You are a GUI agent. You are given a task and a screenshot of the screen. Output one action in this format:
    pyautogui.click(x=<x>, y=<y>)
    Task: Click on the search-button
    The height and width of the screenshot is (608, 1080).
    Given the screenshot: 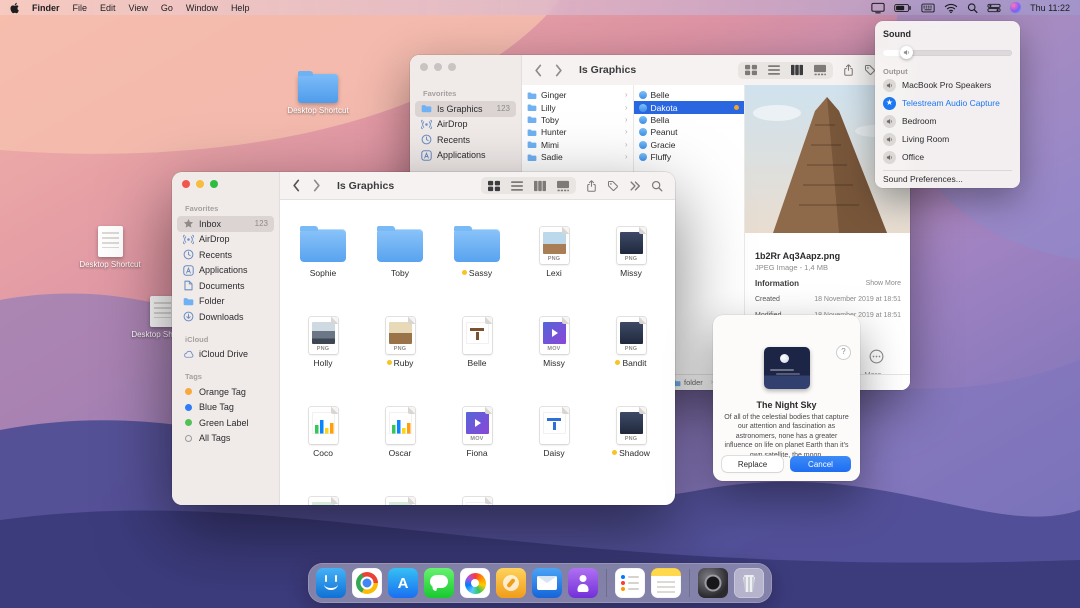 What is the action you would take?
    pyautogui.click(x=657, y=186)
    